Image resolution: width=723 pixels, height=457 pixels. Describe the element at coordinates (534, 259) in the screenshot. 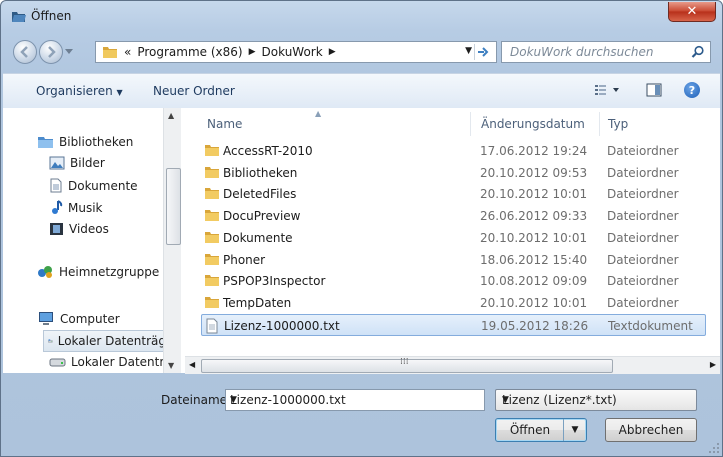

I see `file-date: 18.06.2012 15:40` at that location.